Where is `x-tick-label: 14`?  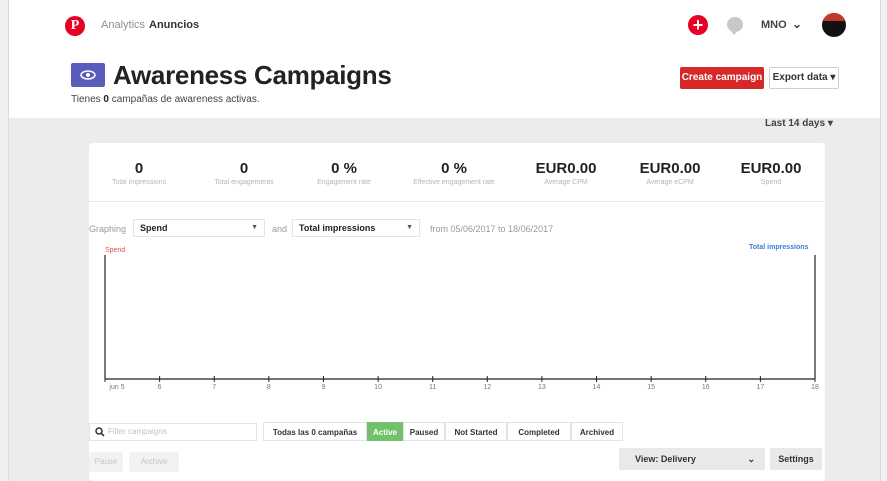 x-tick-label: 14 is located at coordinates (597, 387).